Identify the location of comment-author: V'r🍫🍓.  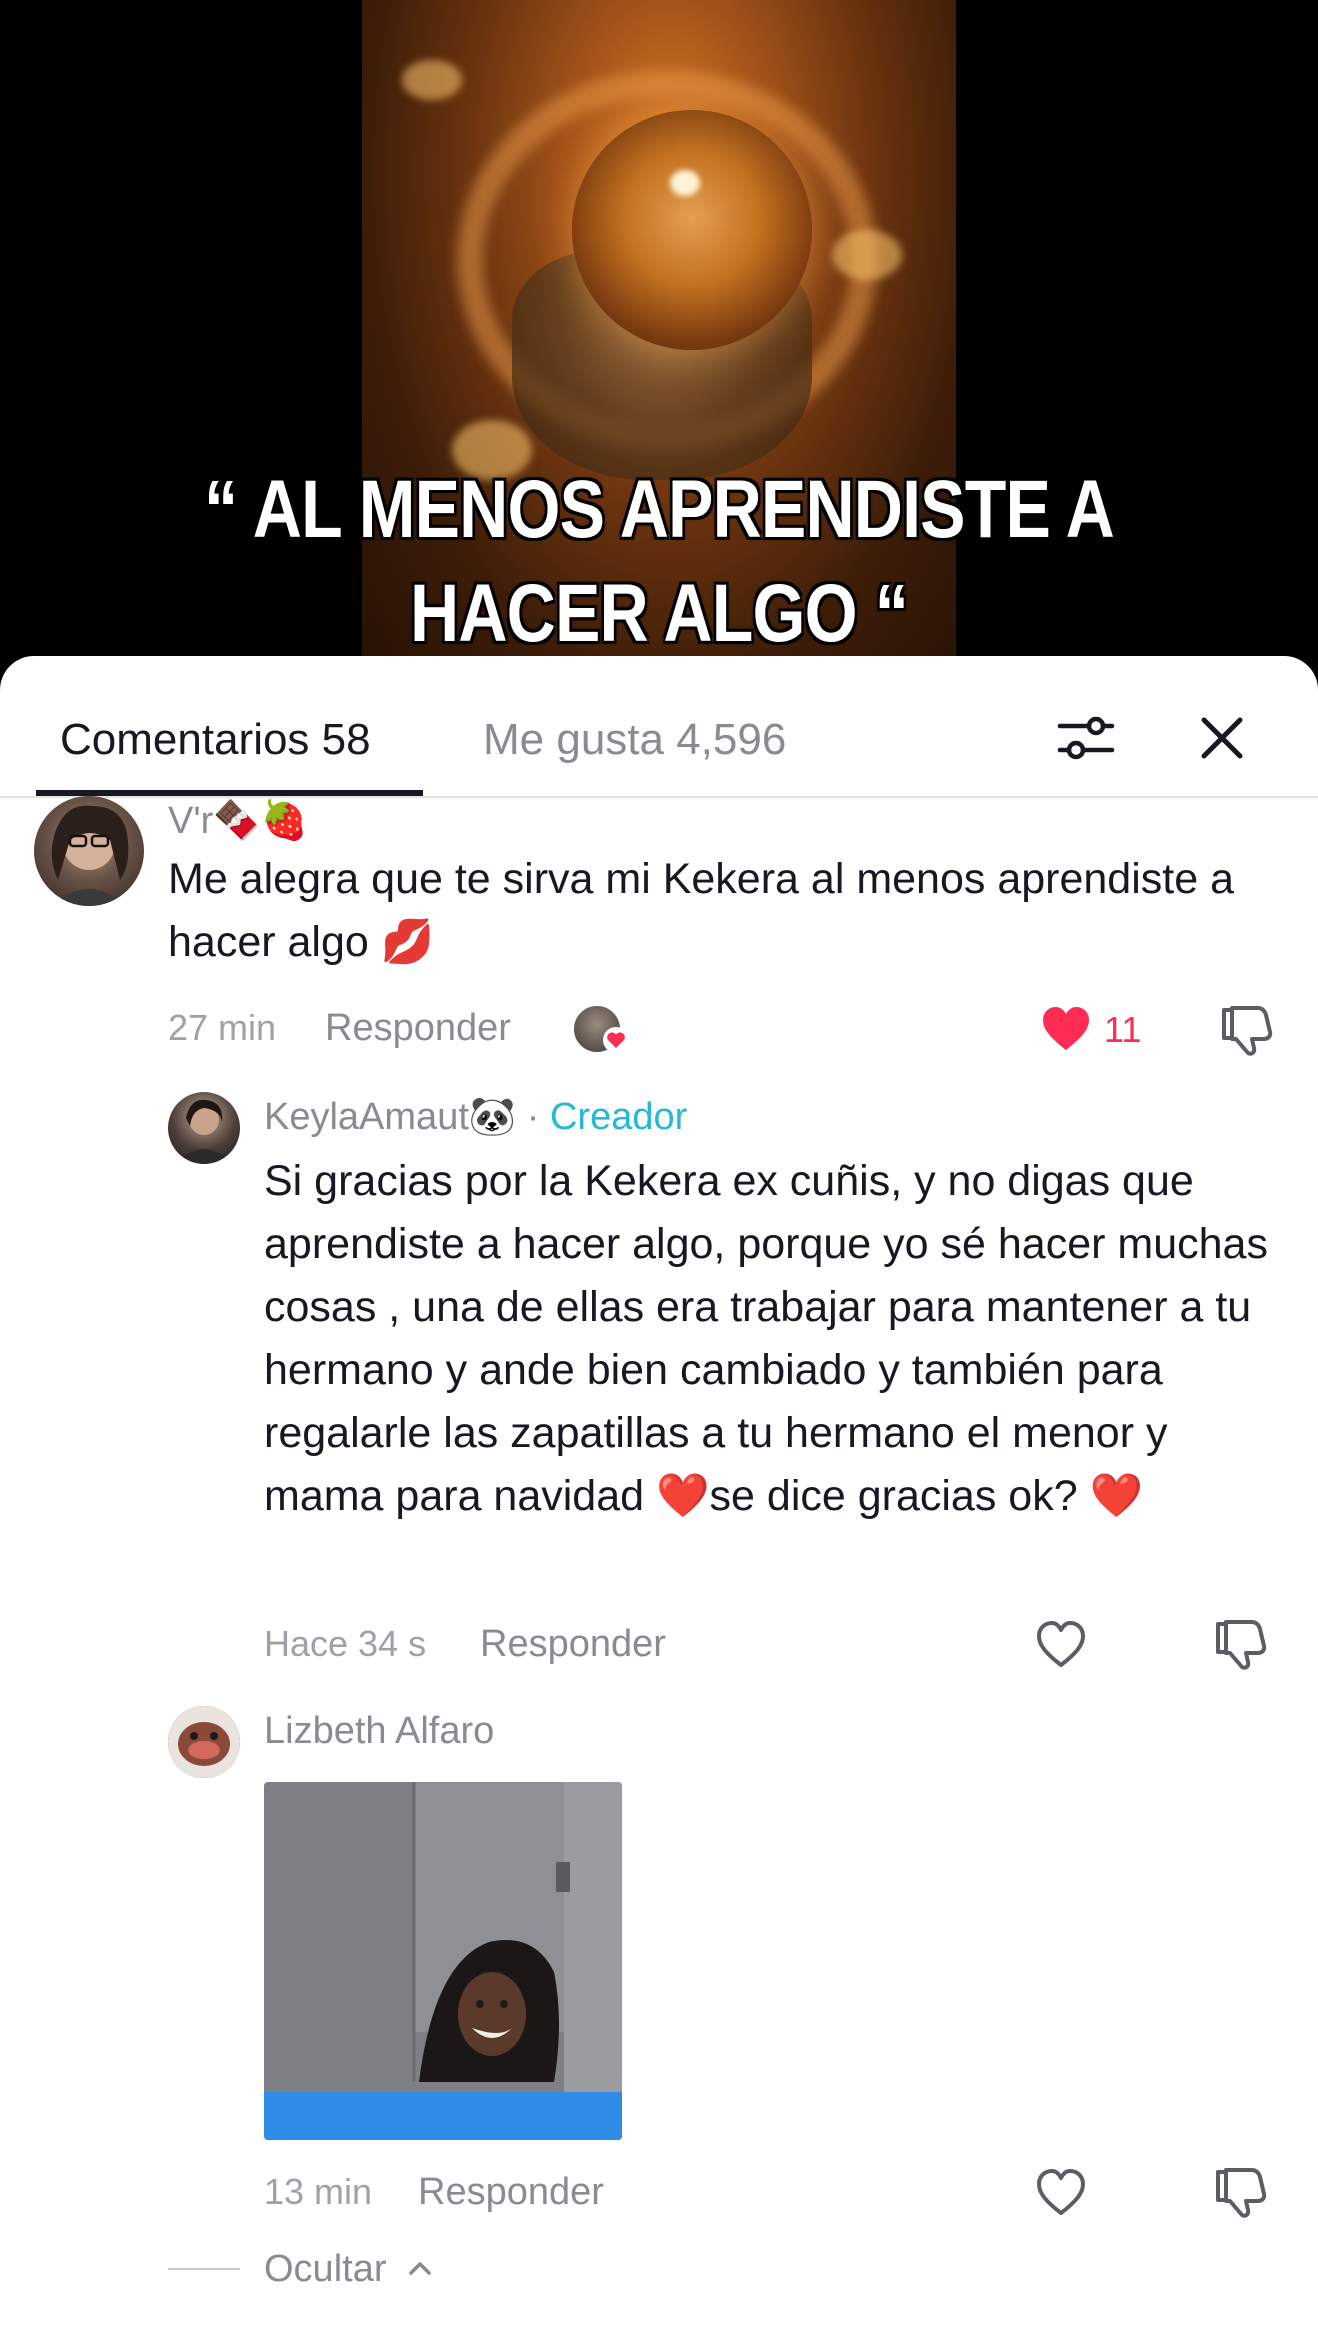
(238, 821).